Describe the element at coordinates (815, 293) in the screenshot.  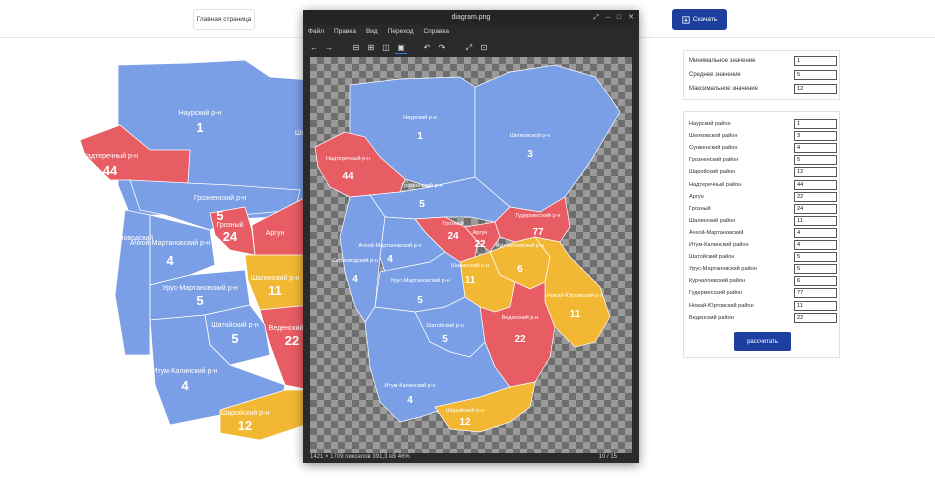
I see `region-value-field: 77` at that location.